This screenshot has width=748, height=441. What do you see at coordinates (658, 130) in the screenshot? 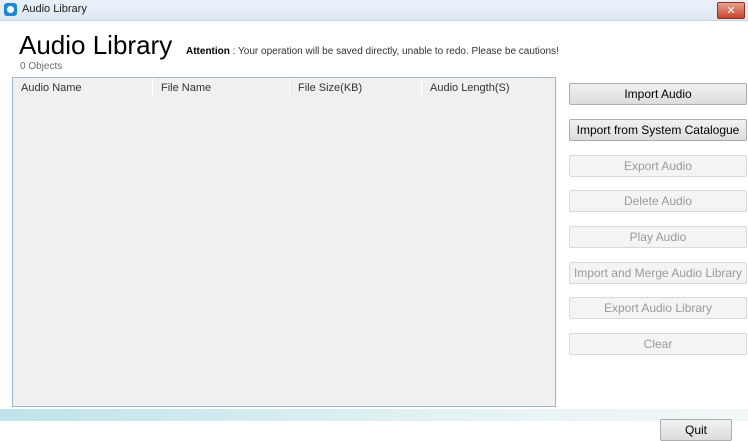
I see `import-from-system-catalogue-button: Import from System Catalogue` at bounding box center [658, 130].